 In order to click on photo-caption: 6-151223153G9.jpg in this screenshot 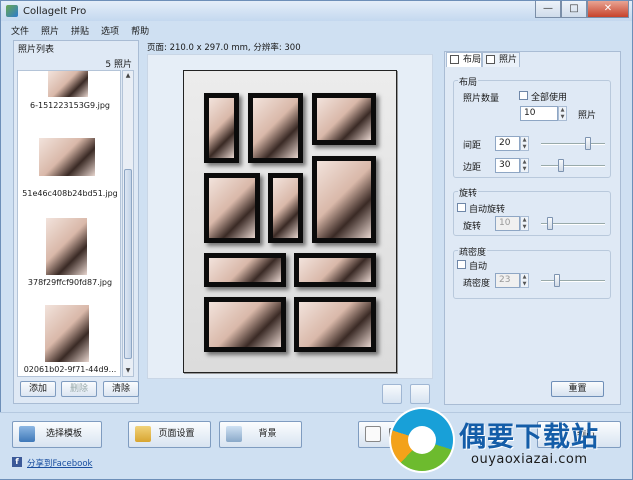, I will do `click(70, 105)`.